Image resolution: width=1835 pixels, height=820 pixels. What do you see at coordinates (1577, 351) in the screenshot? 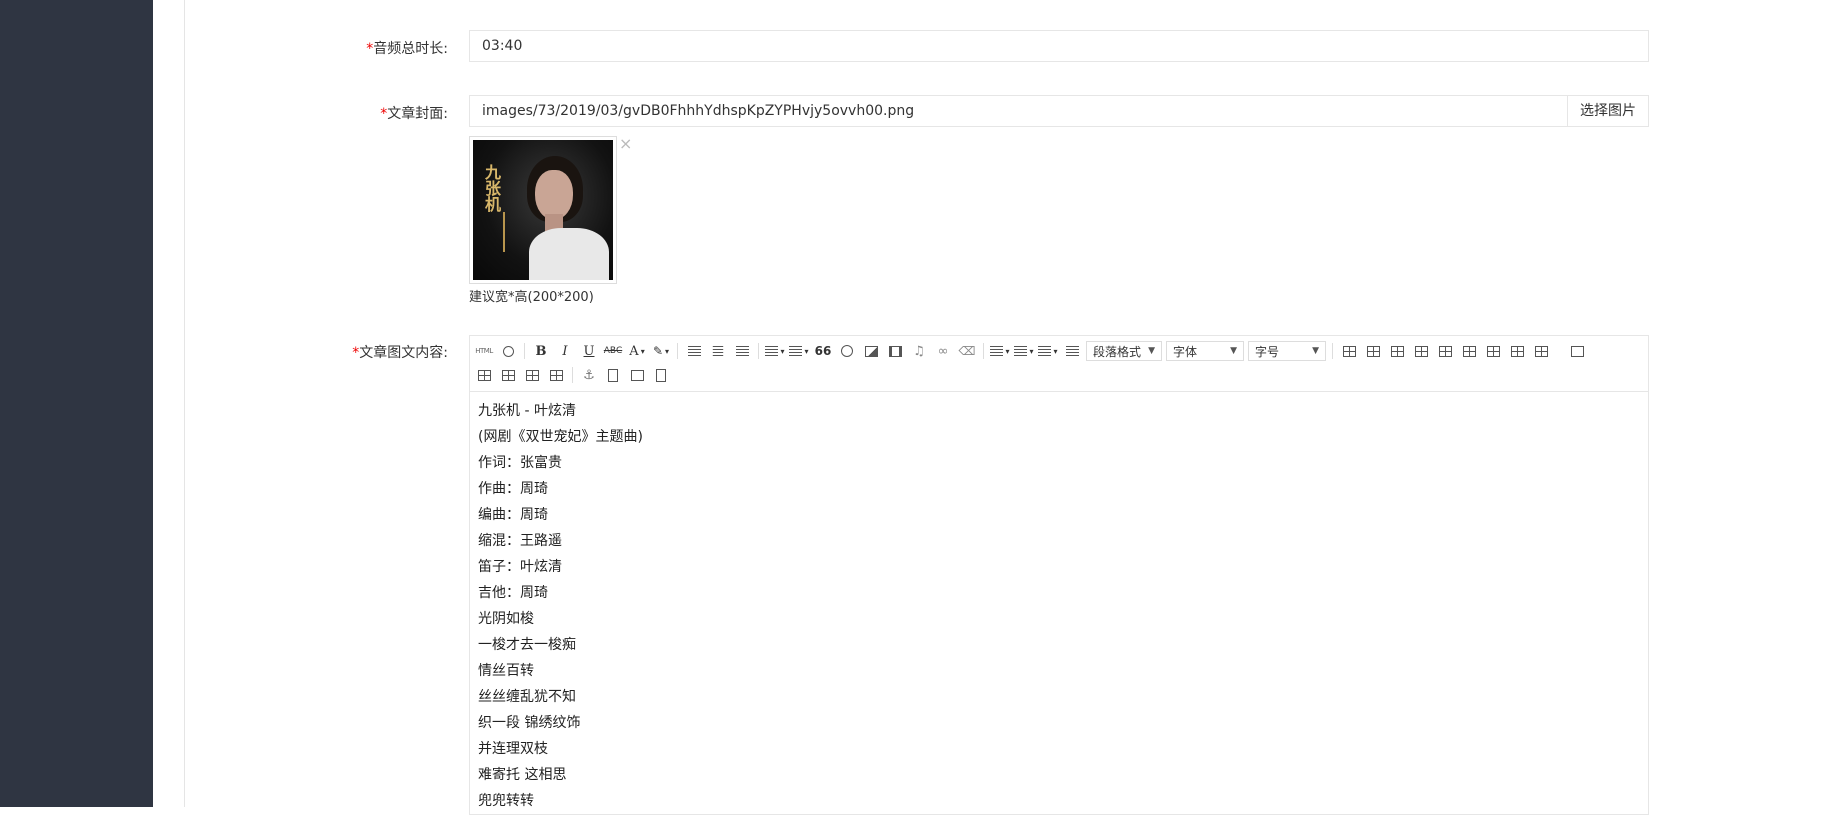
I see `fullscreen-icon` at bounding box center [1577, 351].